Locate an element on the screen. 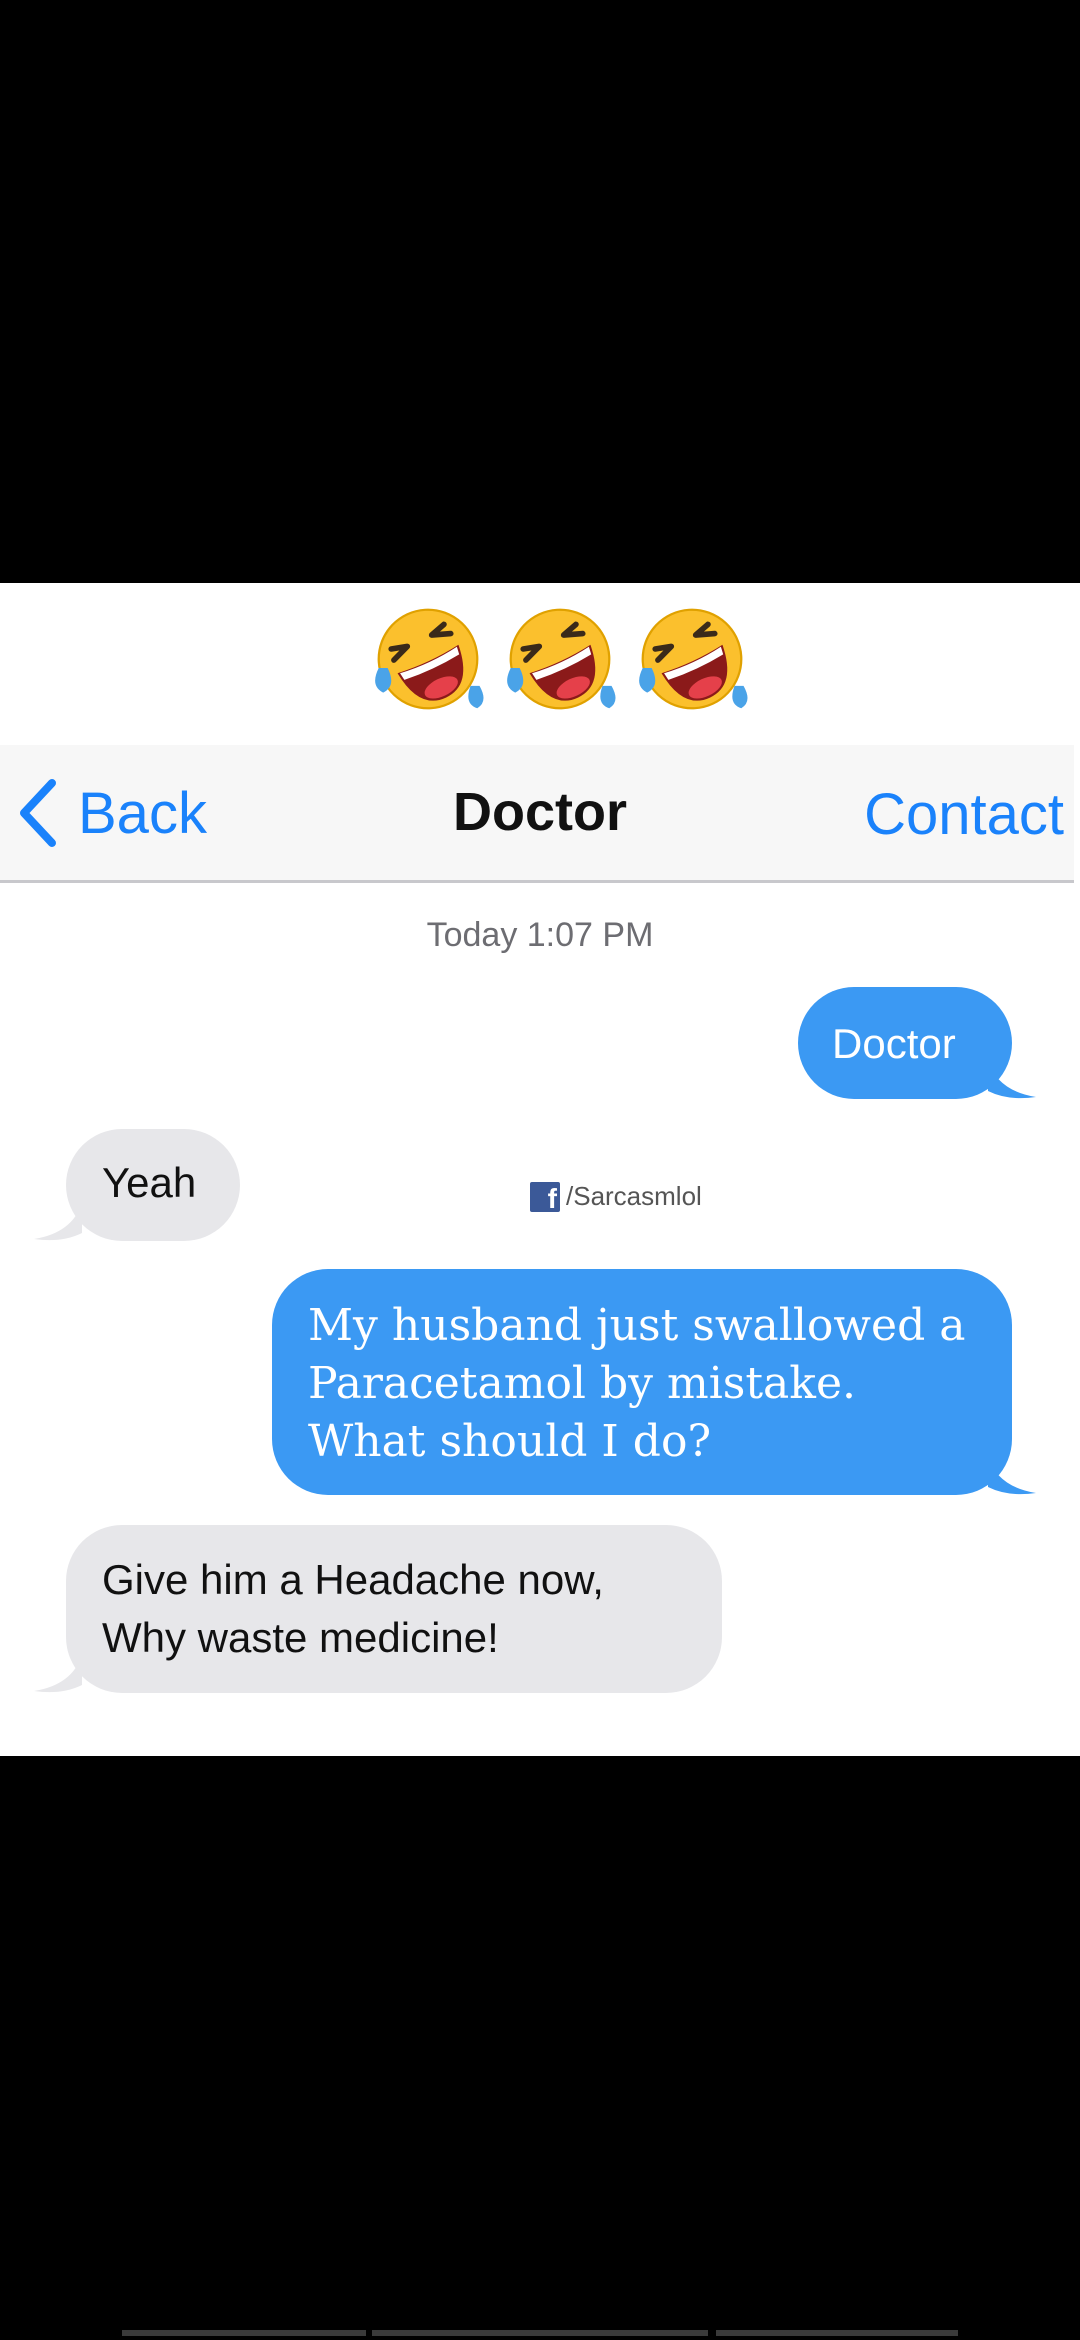 The height and width of the screenshot is (2340, 1080). watermark: f /Sarcasmlol is located at coordinates (616, 1196).